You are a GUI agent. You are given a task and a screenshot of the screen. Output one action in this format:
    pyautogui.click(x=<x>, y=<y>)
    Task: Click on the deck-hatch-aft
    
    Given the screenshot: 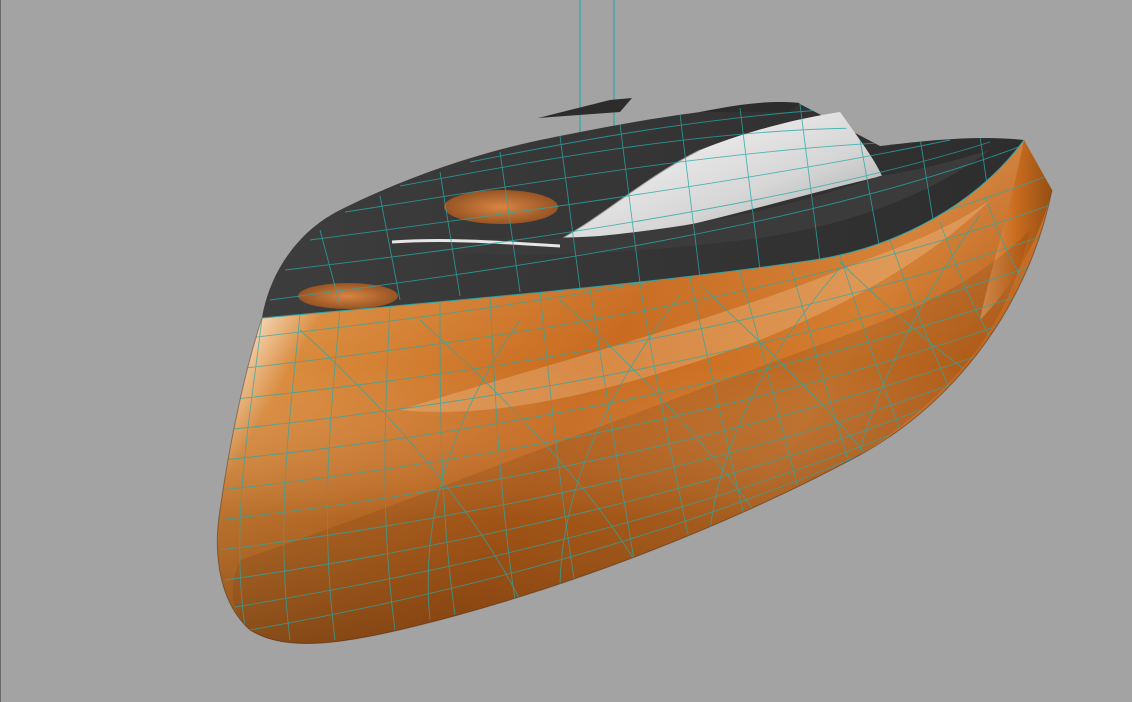 What is the action you would take?
    pyautogui.click(x=348, y=296)
    